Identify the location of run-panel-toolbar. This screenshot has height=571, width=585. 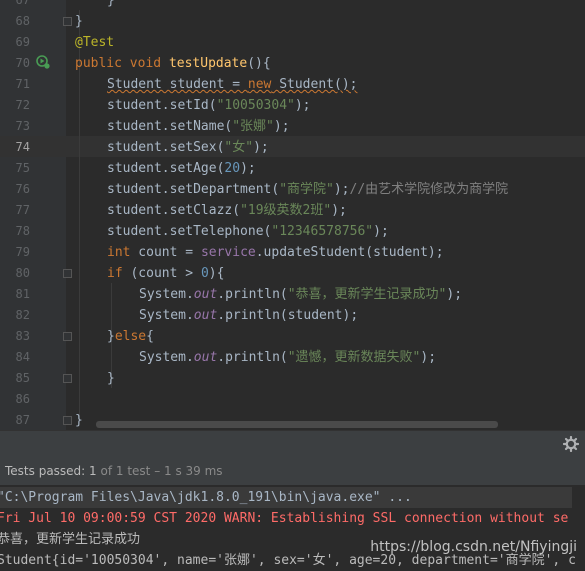
(292, 444).